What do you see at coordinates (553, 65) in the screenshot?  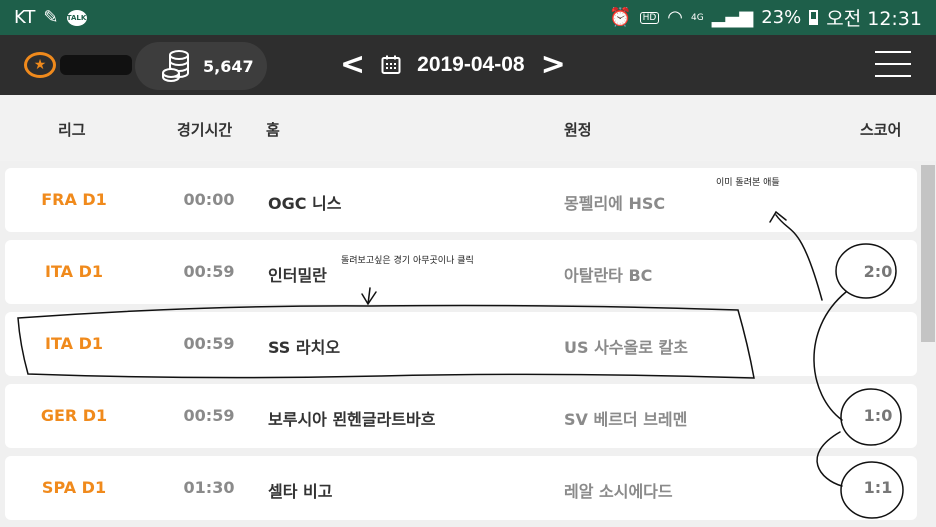 I see `next-date-button: >` at bounding box center [553, 65].